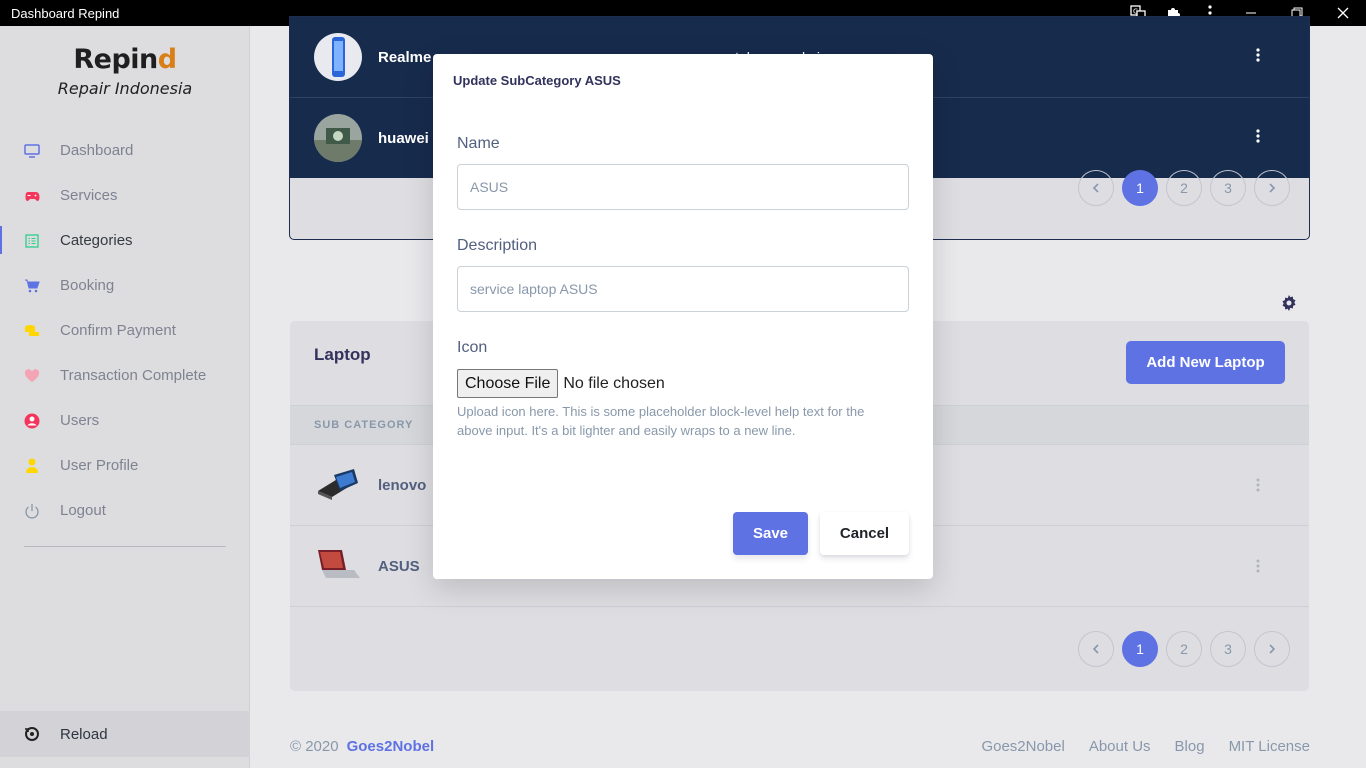 This screenshot has height=768, width=1366. I want to click on file-status: No file chosen, so click(614, 383).